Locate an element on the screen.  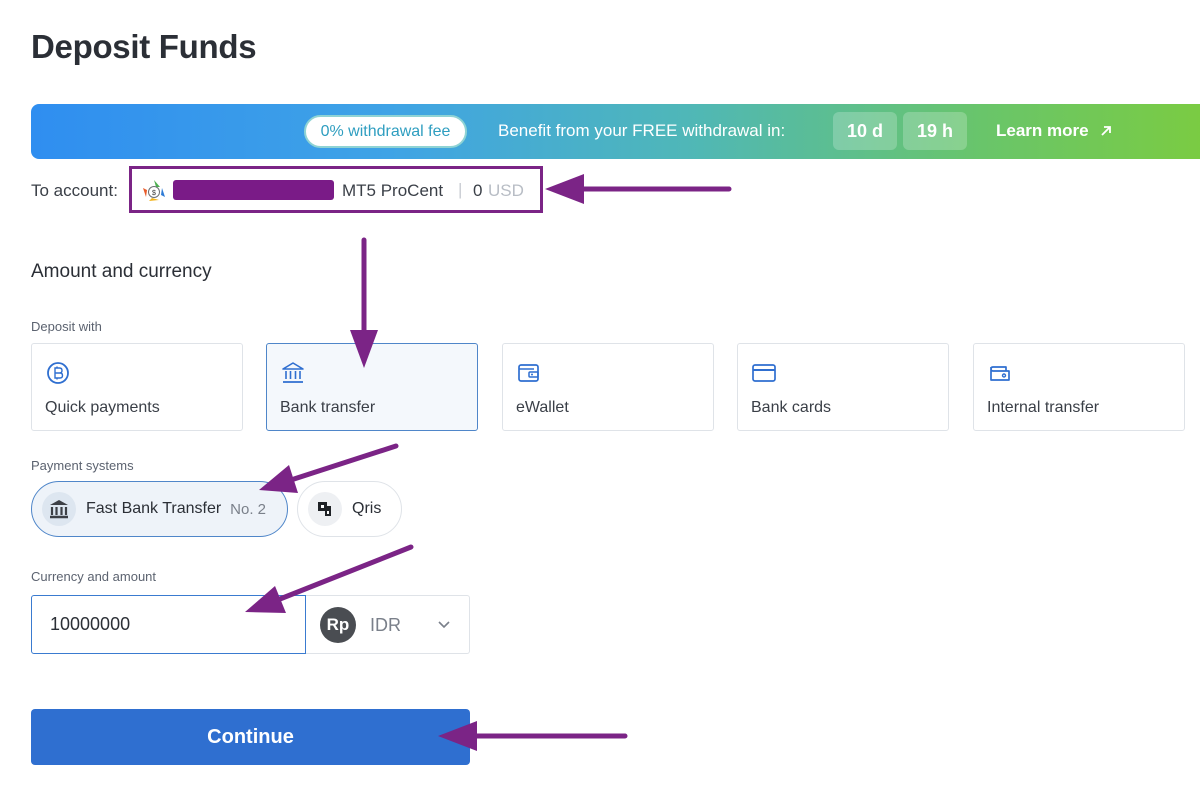
arrow-up-right-icon is located at coordinates (1105, 131).